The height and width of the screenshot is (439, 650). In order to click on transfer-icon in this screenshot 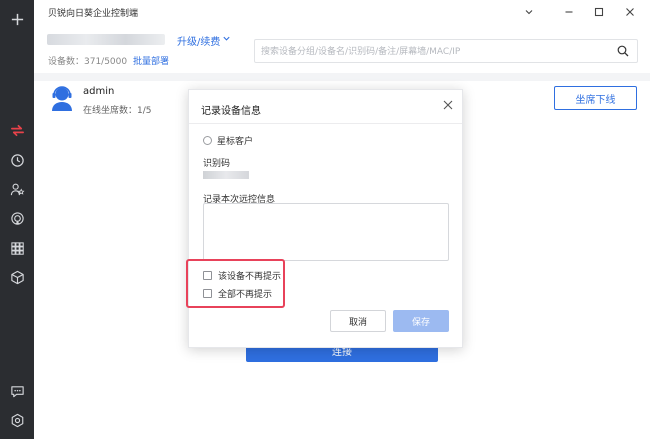, I will do `click(17, 130)`.